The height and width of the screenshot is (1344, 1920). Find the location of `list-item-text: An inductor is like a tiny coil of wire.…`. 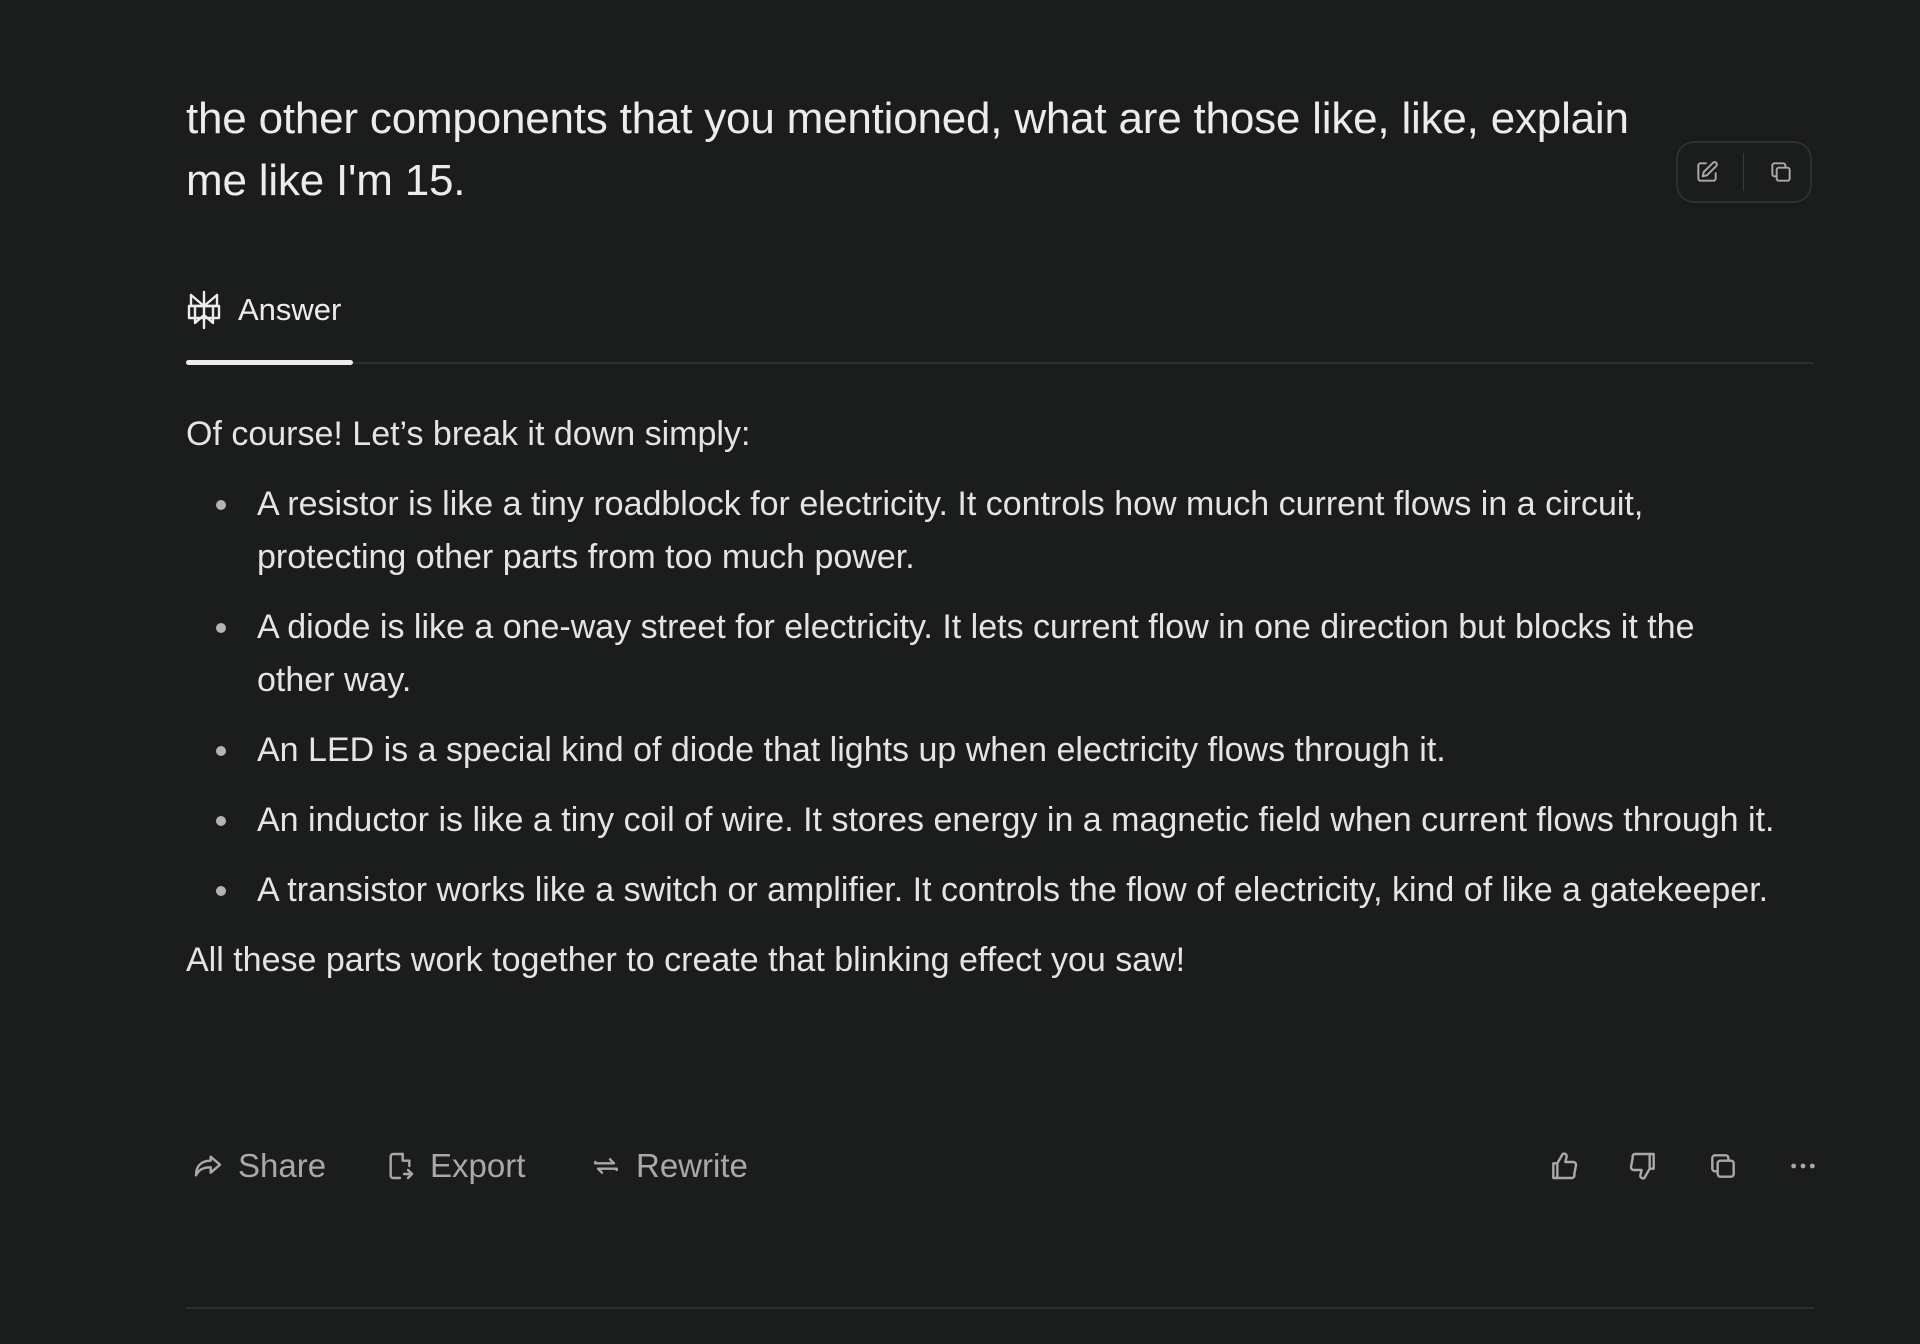

list-item-text: An inductor is like a tiny coil of wire.… is located at coordinates (1016, 820).